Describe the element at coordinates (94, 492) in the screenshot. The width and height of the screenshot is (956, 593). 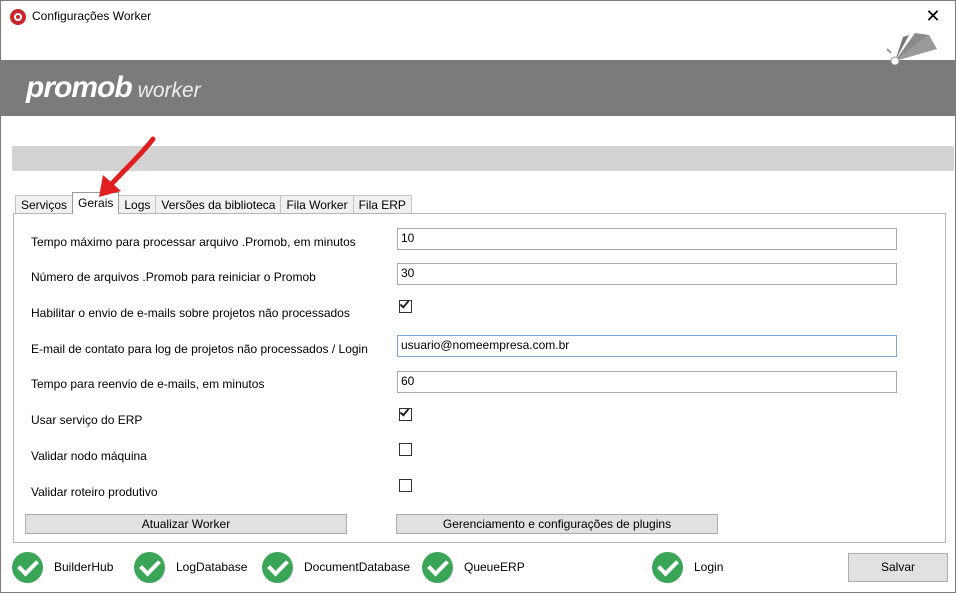
I see `validate-route-label: Validar roteiro produtivo` at that location.